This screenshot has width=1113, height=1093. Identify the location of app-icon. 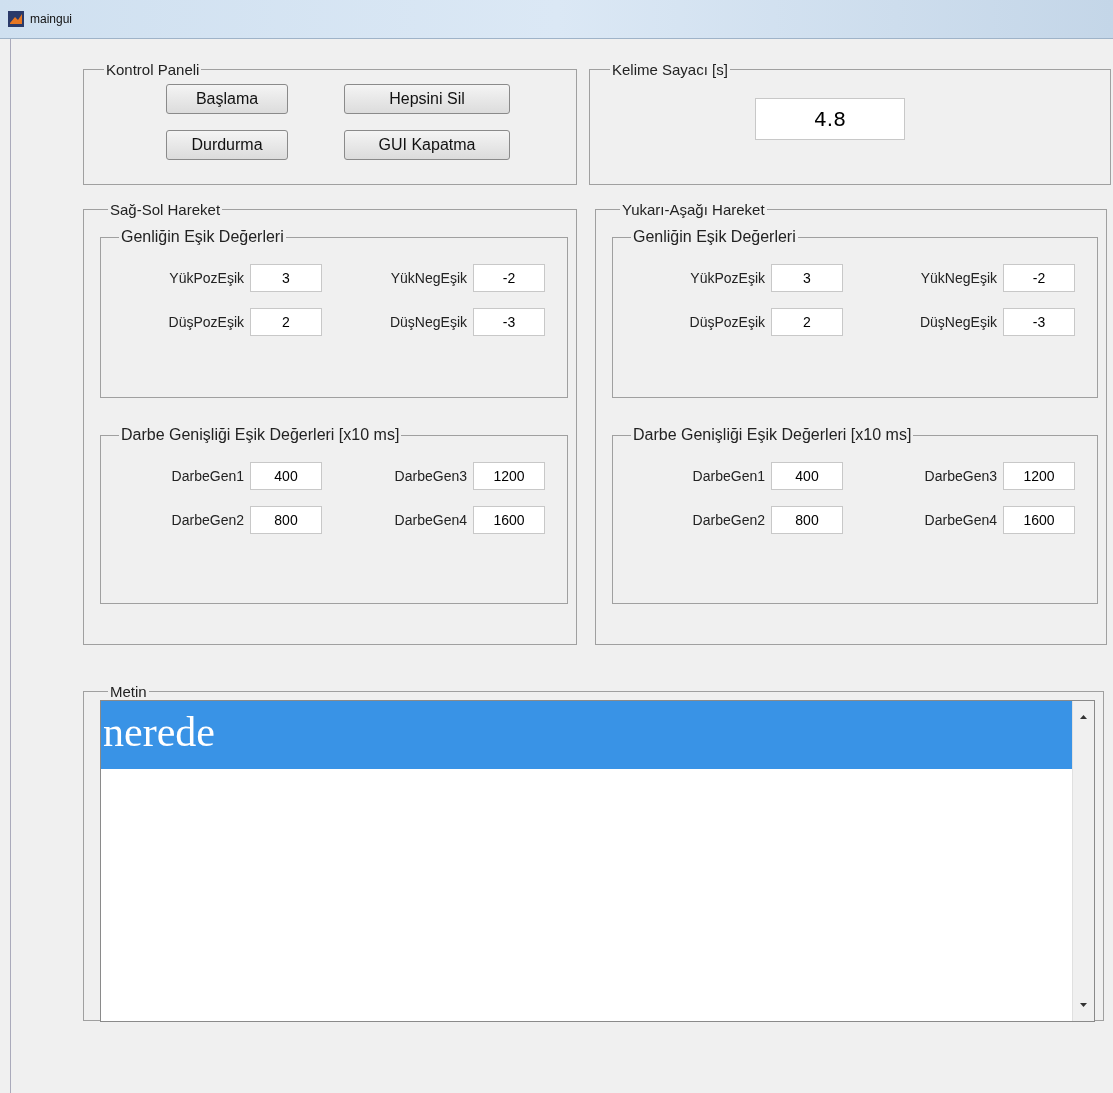
(16, 19).